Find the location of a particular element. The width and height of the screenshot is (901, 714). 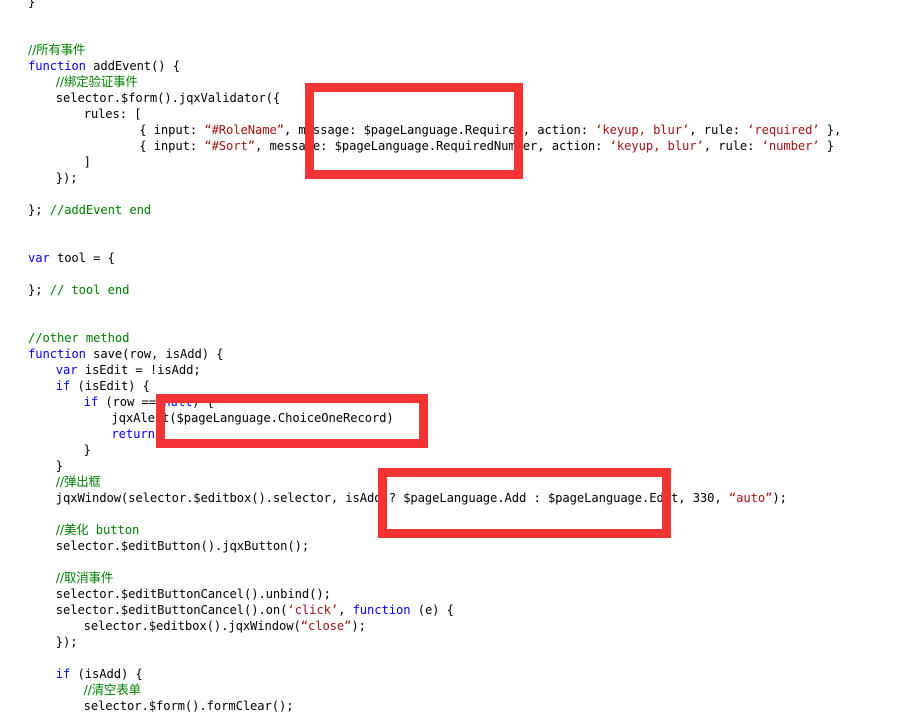

code-token: null is located at coordinates (178, 402).